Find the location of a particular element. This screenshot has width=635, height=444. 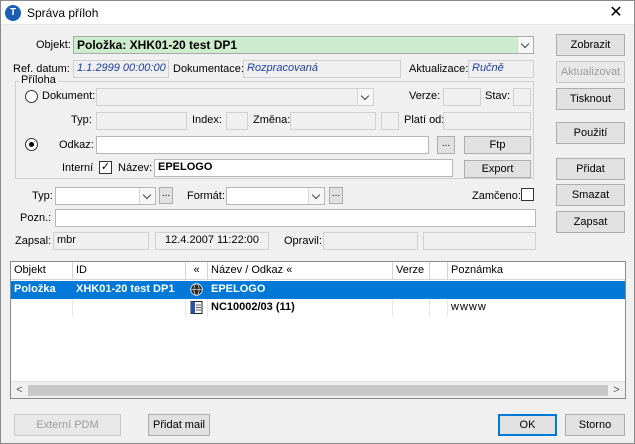

table-row: NC10002/03 (11) wwww is located at coordinates (318, 308).